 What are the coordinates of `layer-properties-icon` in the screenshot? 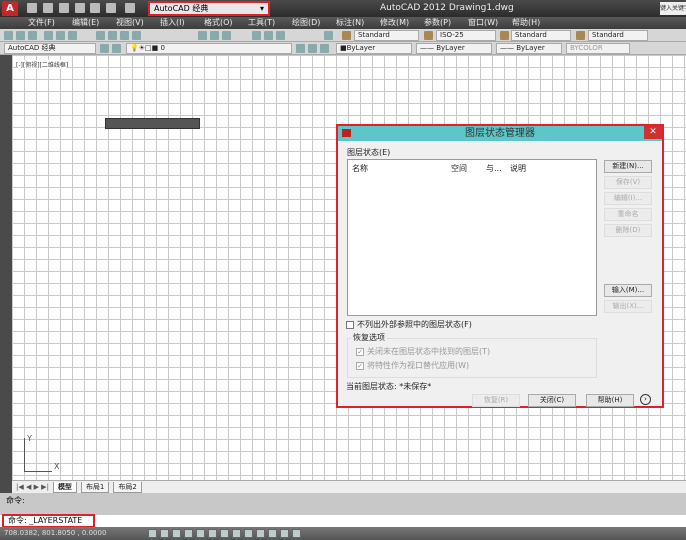 It's located at (116, 48).